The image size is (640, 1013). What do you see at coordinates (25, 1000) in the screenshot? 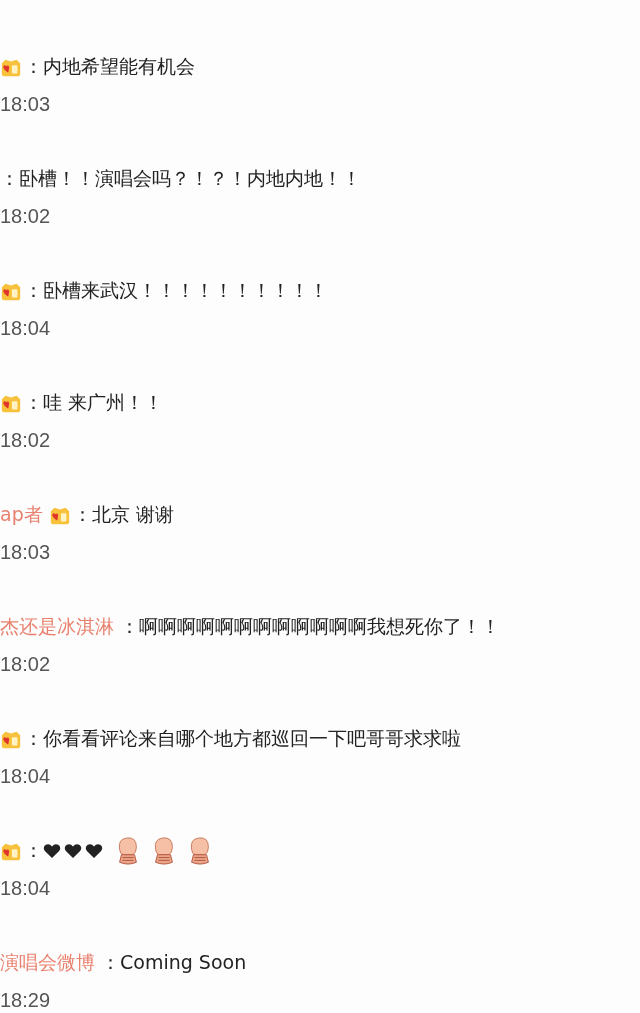
I see `comment-time: 18:29` at bounding box center [25, 1000].